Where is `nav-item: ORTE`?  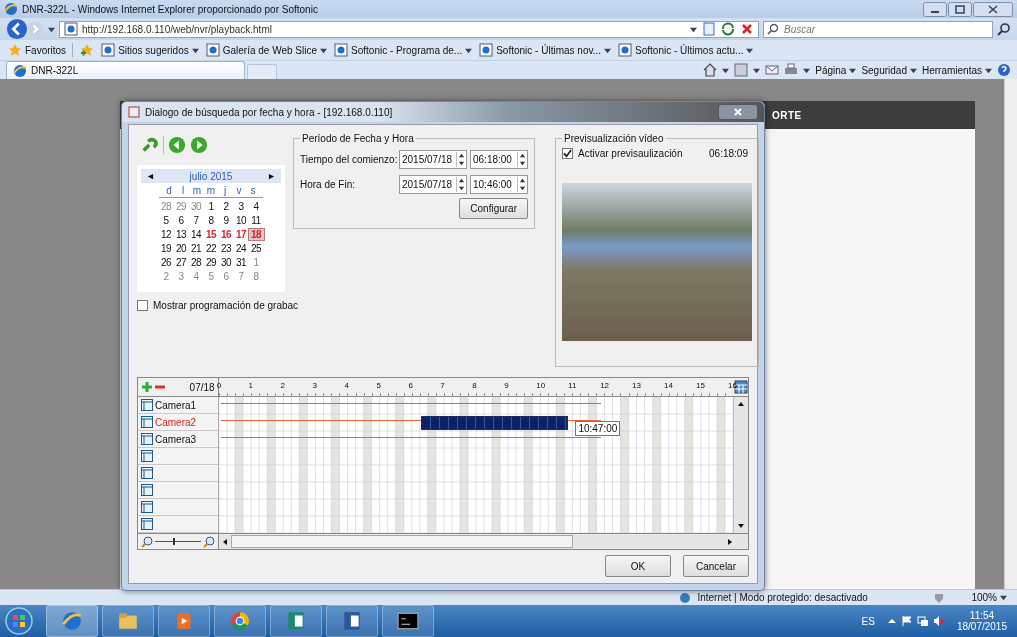
nav-item: ORTE is located at coordinates (787, 115).